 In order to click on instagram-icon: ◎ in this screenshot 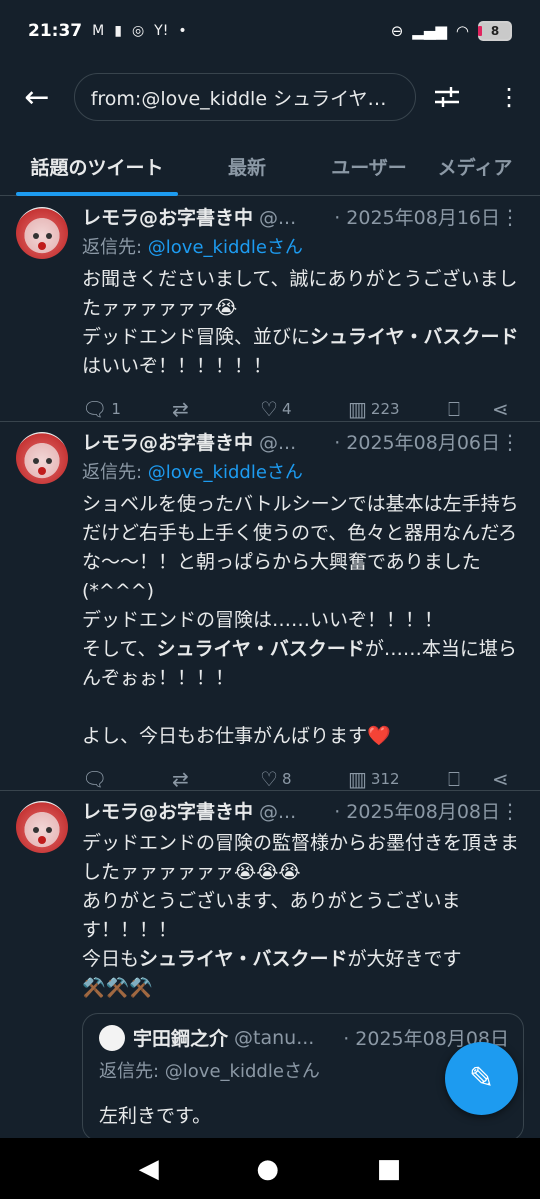, I will do `click(138, 31)`.